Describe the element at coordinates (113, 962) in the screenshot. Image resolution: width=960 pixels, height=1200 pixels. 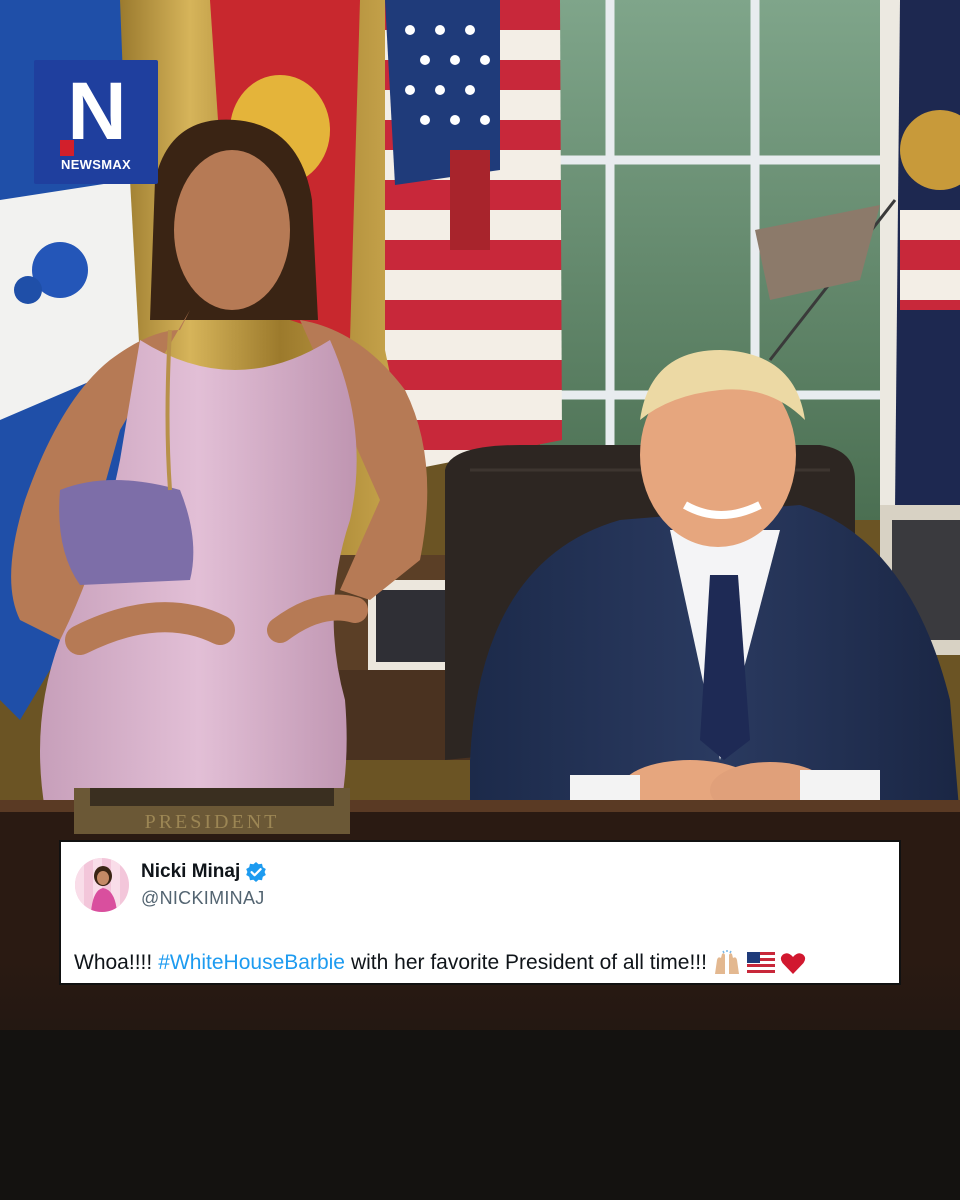
I see `tweet-text-before: Whoa!!!!` at that location.